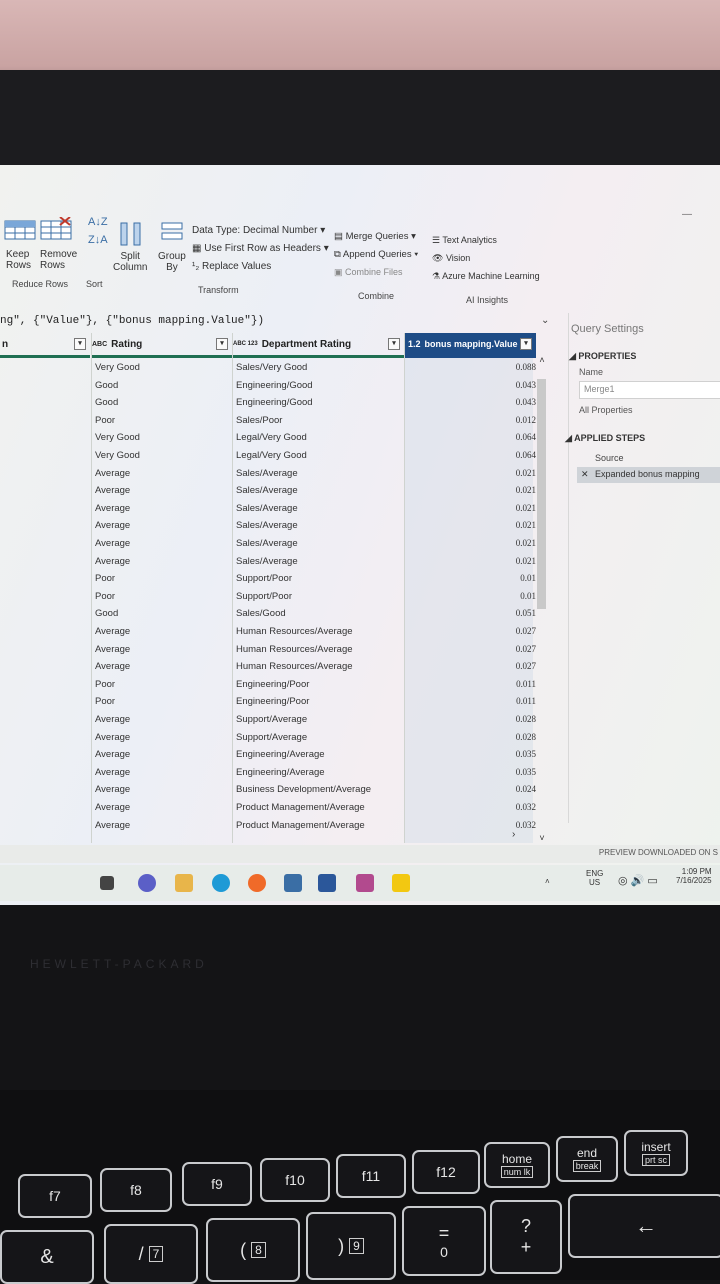 The width and height of the screenshot is (720, 1284). What do you see at coordinates (365, 883) in the screenshot?
I see `snipping-tool-icon` at bounding box center [365, 883].